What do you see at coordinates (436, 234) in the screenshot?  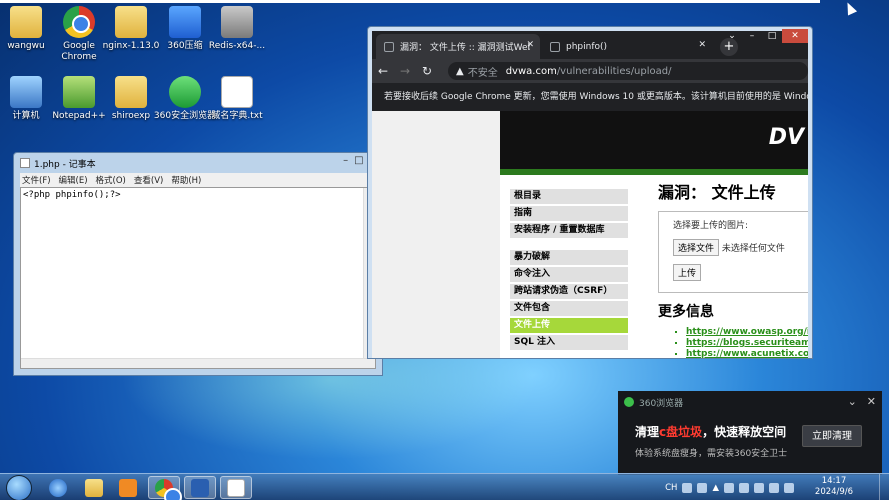 I see `page-margin` at bounding box center [436, 234].